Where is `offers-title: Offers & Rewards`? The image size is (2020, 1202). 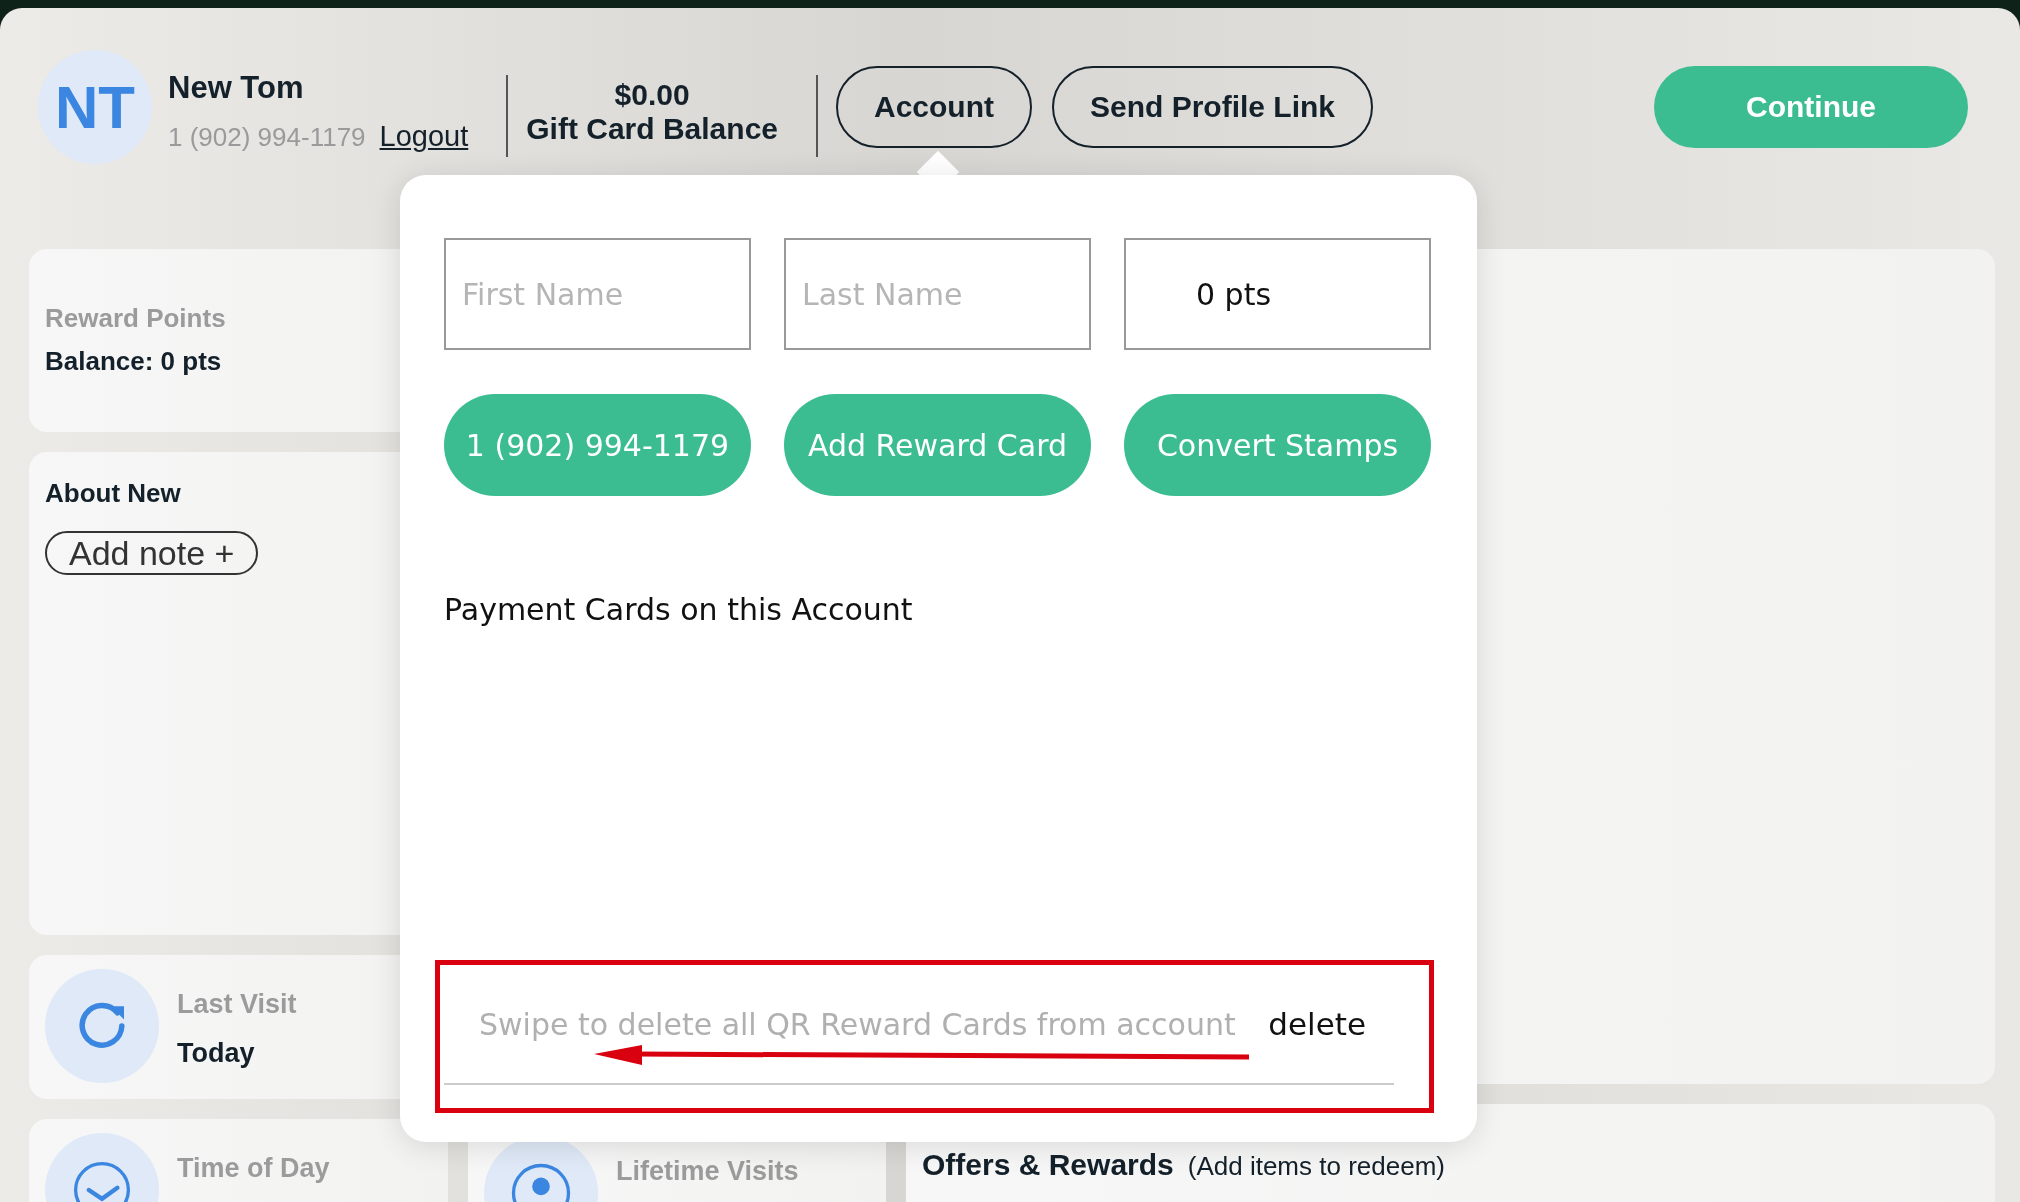 offers-title: Offers & Rewards is located at coordinates (1048, 1165).